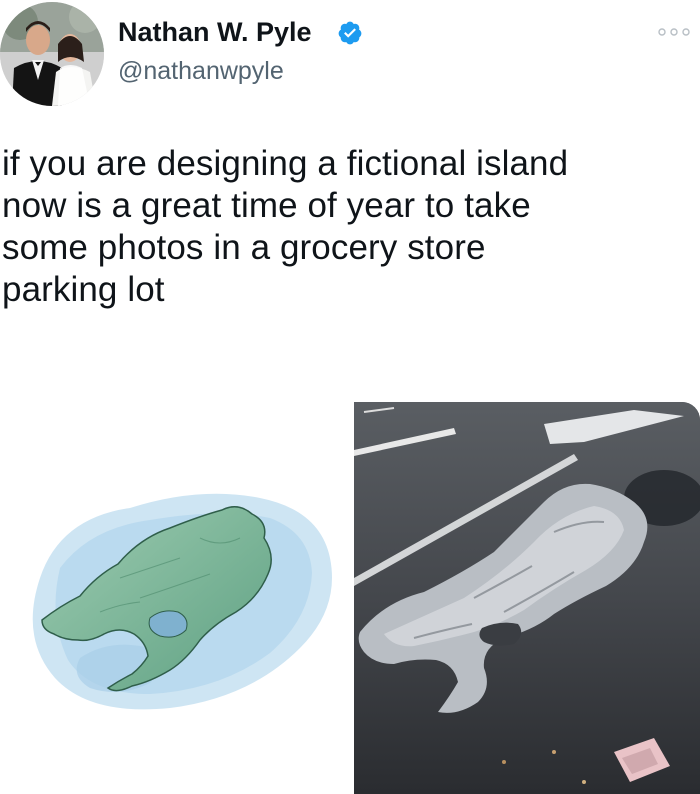 The height and width of the screenshot is (794, 700). I want to click on avatar, so click(52, 54).